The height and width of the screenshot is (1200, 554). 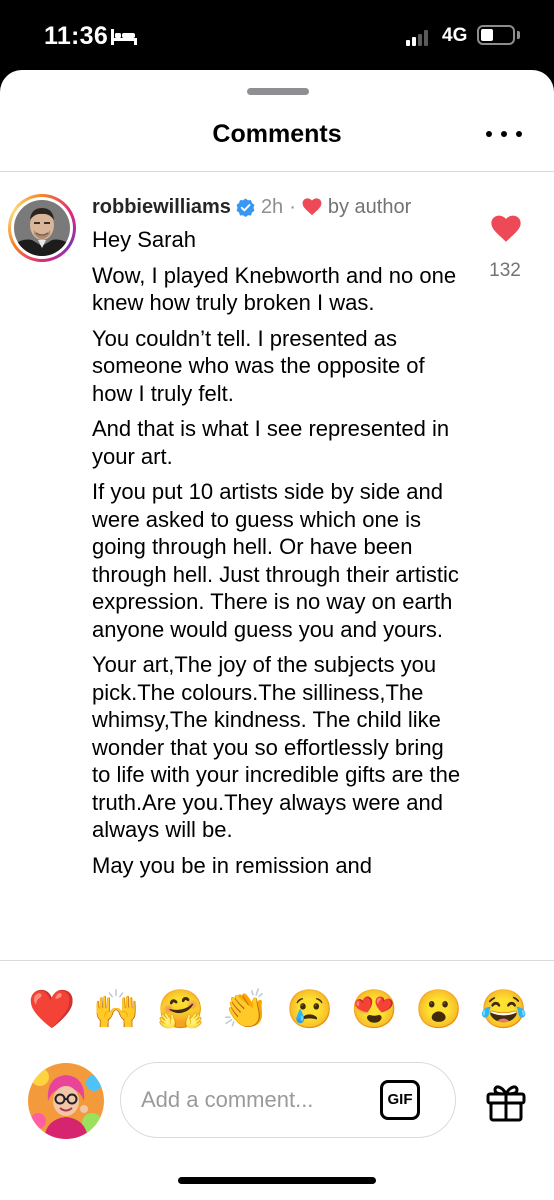 I want to click on reactions-divider, so click(x=277, y=960).